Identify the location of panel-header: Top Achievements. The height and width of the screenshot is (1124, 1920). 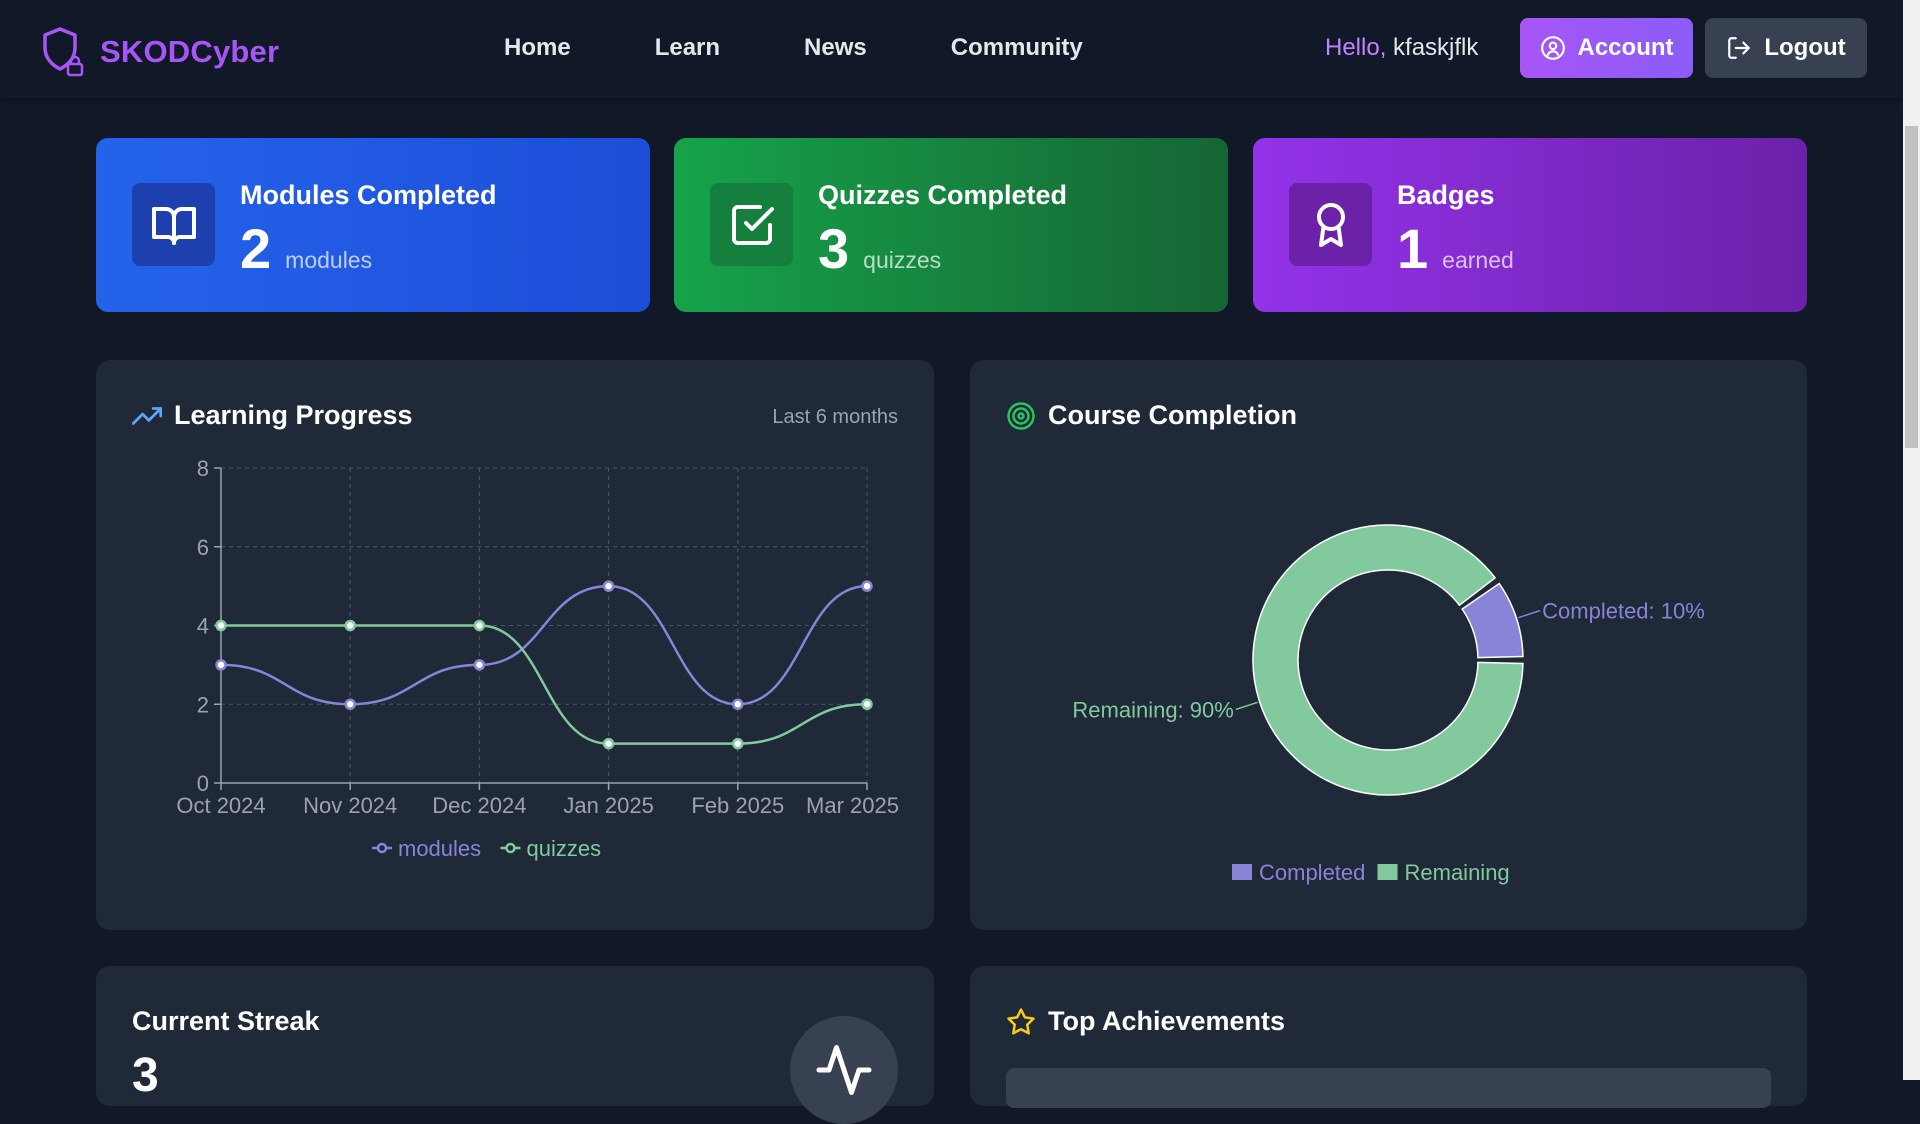
(1145, 1021).